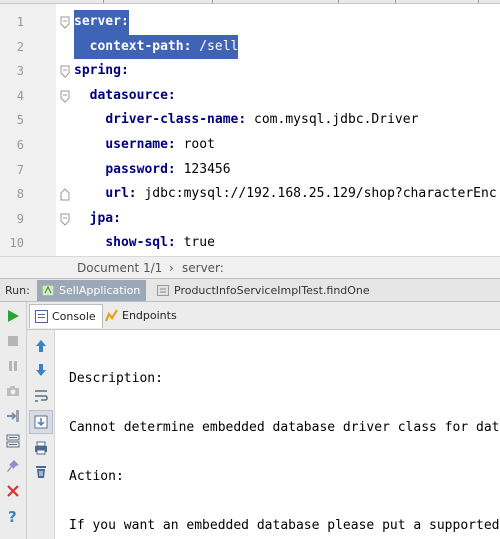 The height and width of the screenshot is (539, 500). What do you see at coordinates (105, 218) in the screenshot?
I see `code-text: jpa:` at bounding box center [105, 218].